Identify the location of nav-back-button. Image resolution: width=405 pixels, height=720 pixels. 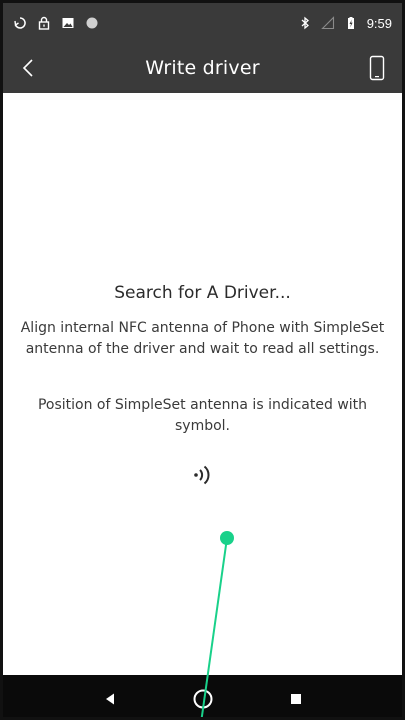
(110, 699).